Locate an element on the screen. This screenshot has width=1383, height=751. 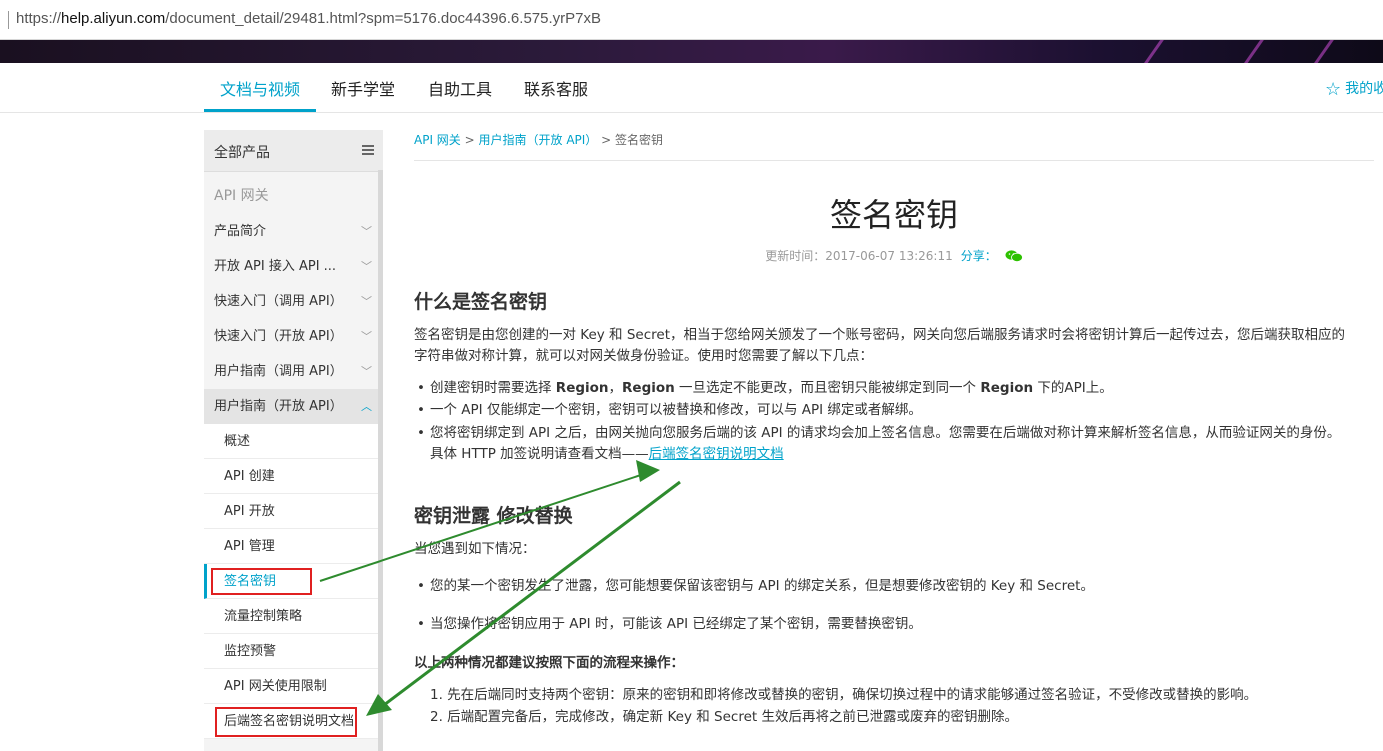
section-heading-leak: 密钥泄露 修改替换 is located at coordinates (493, 516).